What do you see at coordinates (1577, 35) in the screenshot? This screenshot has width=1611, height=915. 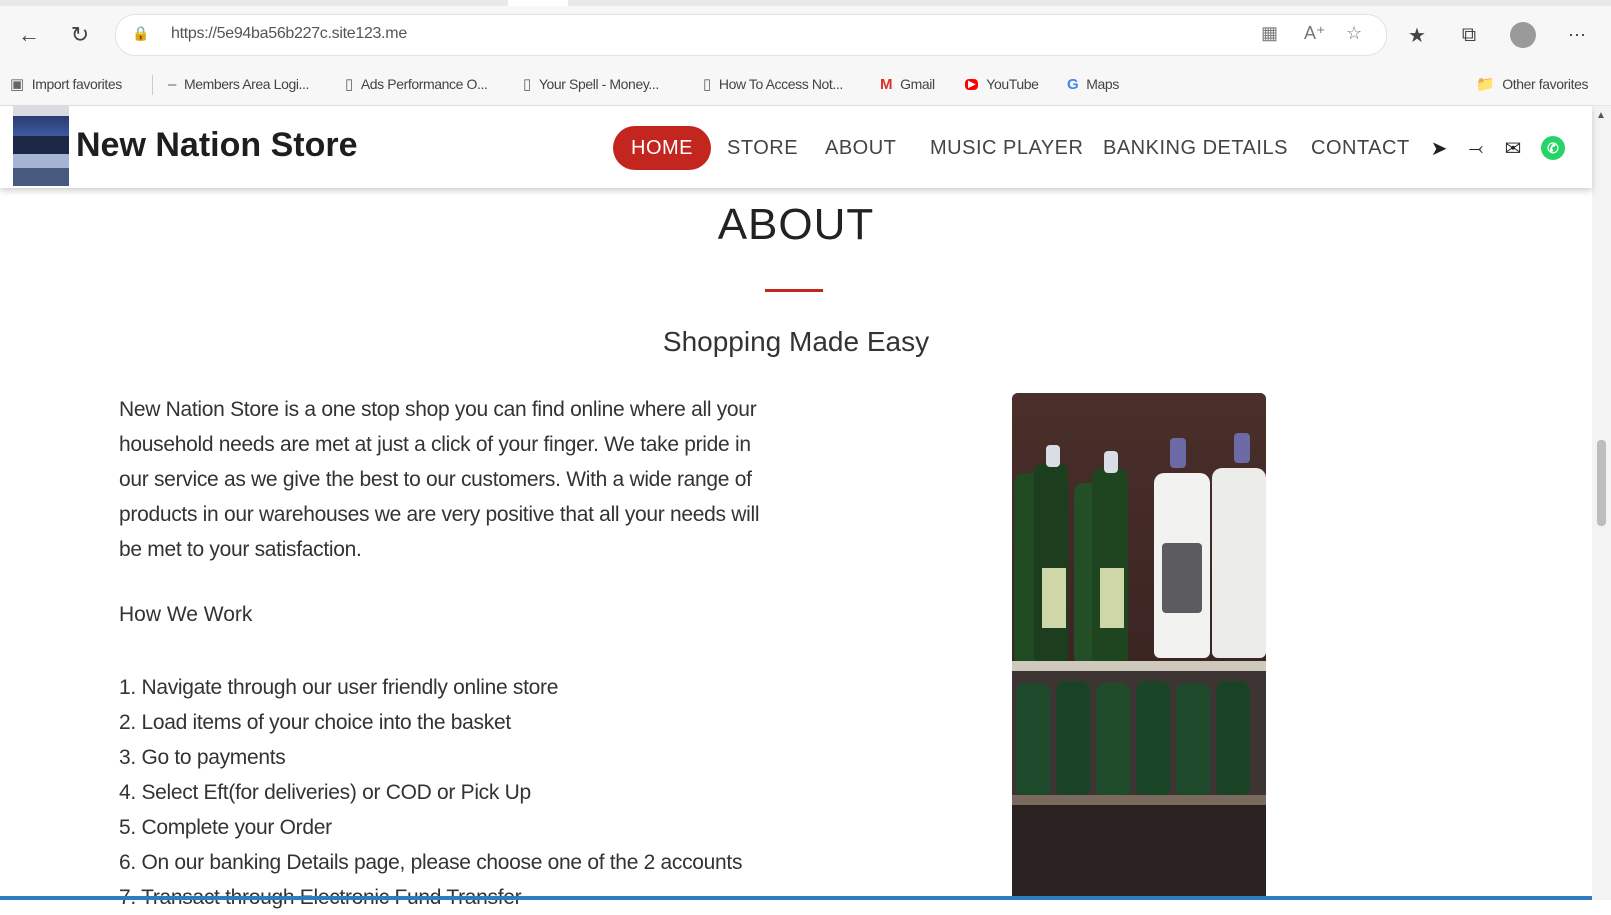 I see `more-menu-icon: ⋯` at bounding box center [1577, 35].